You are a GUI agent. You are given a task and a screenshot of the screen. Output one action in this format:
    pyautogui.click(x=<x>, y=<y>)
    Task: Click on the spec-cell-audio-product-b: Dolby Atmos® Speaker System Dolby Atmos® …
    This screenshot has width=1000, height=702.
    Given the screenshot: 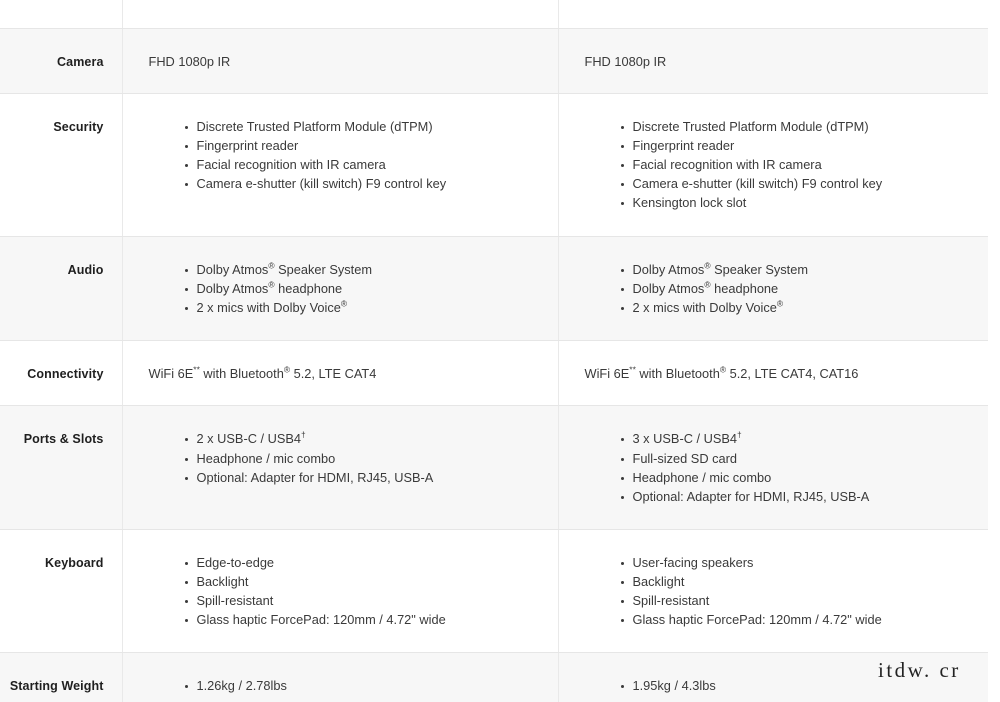 What is the action you would take?
    pyautogui.click(x=773, y=288)
    